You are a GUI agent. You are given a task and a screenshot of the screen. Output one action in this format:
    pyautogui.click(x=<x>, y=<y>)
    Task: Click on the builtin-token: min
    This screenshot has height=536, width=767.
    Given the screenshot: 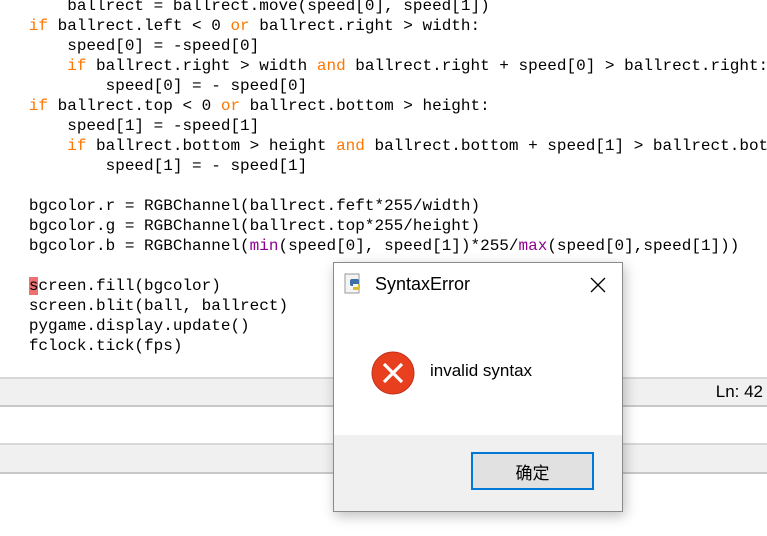 What is the action you would take?
    pyautogui.click(x=264, y=246)
    